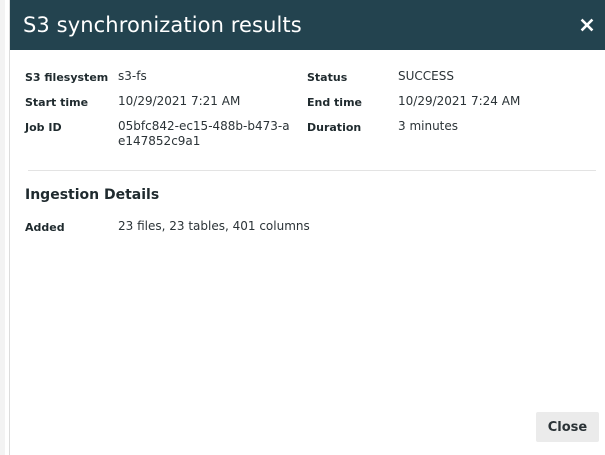 This screenshot has width=605, height=455. What do you see at coordinates (567, 427) in the screenshot?
I see `close-button: Close` at bounding box center [567, 427].